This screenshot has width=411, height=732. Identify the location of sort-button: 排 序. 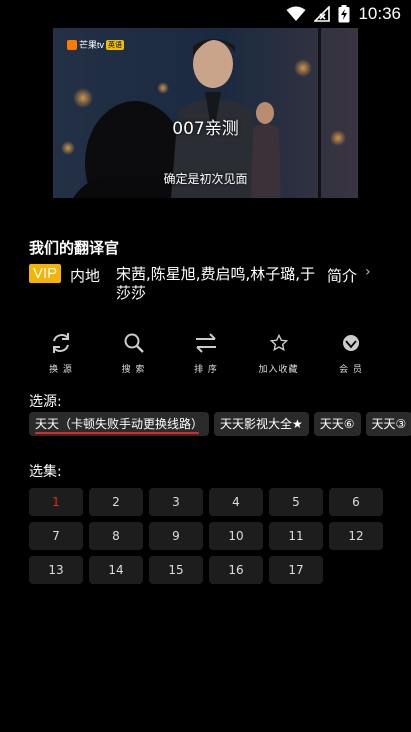
(206, 352).